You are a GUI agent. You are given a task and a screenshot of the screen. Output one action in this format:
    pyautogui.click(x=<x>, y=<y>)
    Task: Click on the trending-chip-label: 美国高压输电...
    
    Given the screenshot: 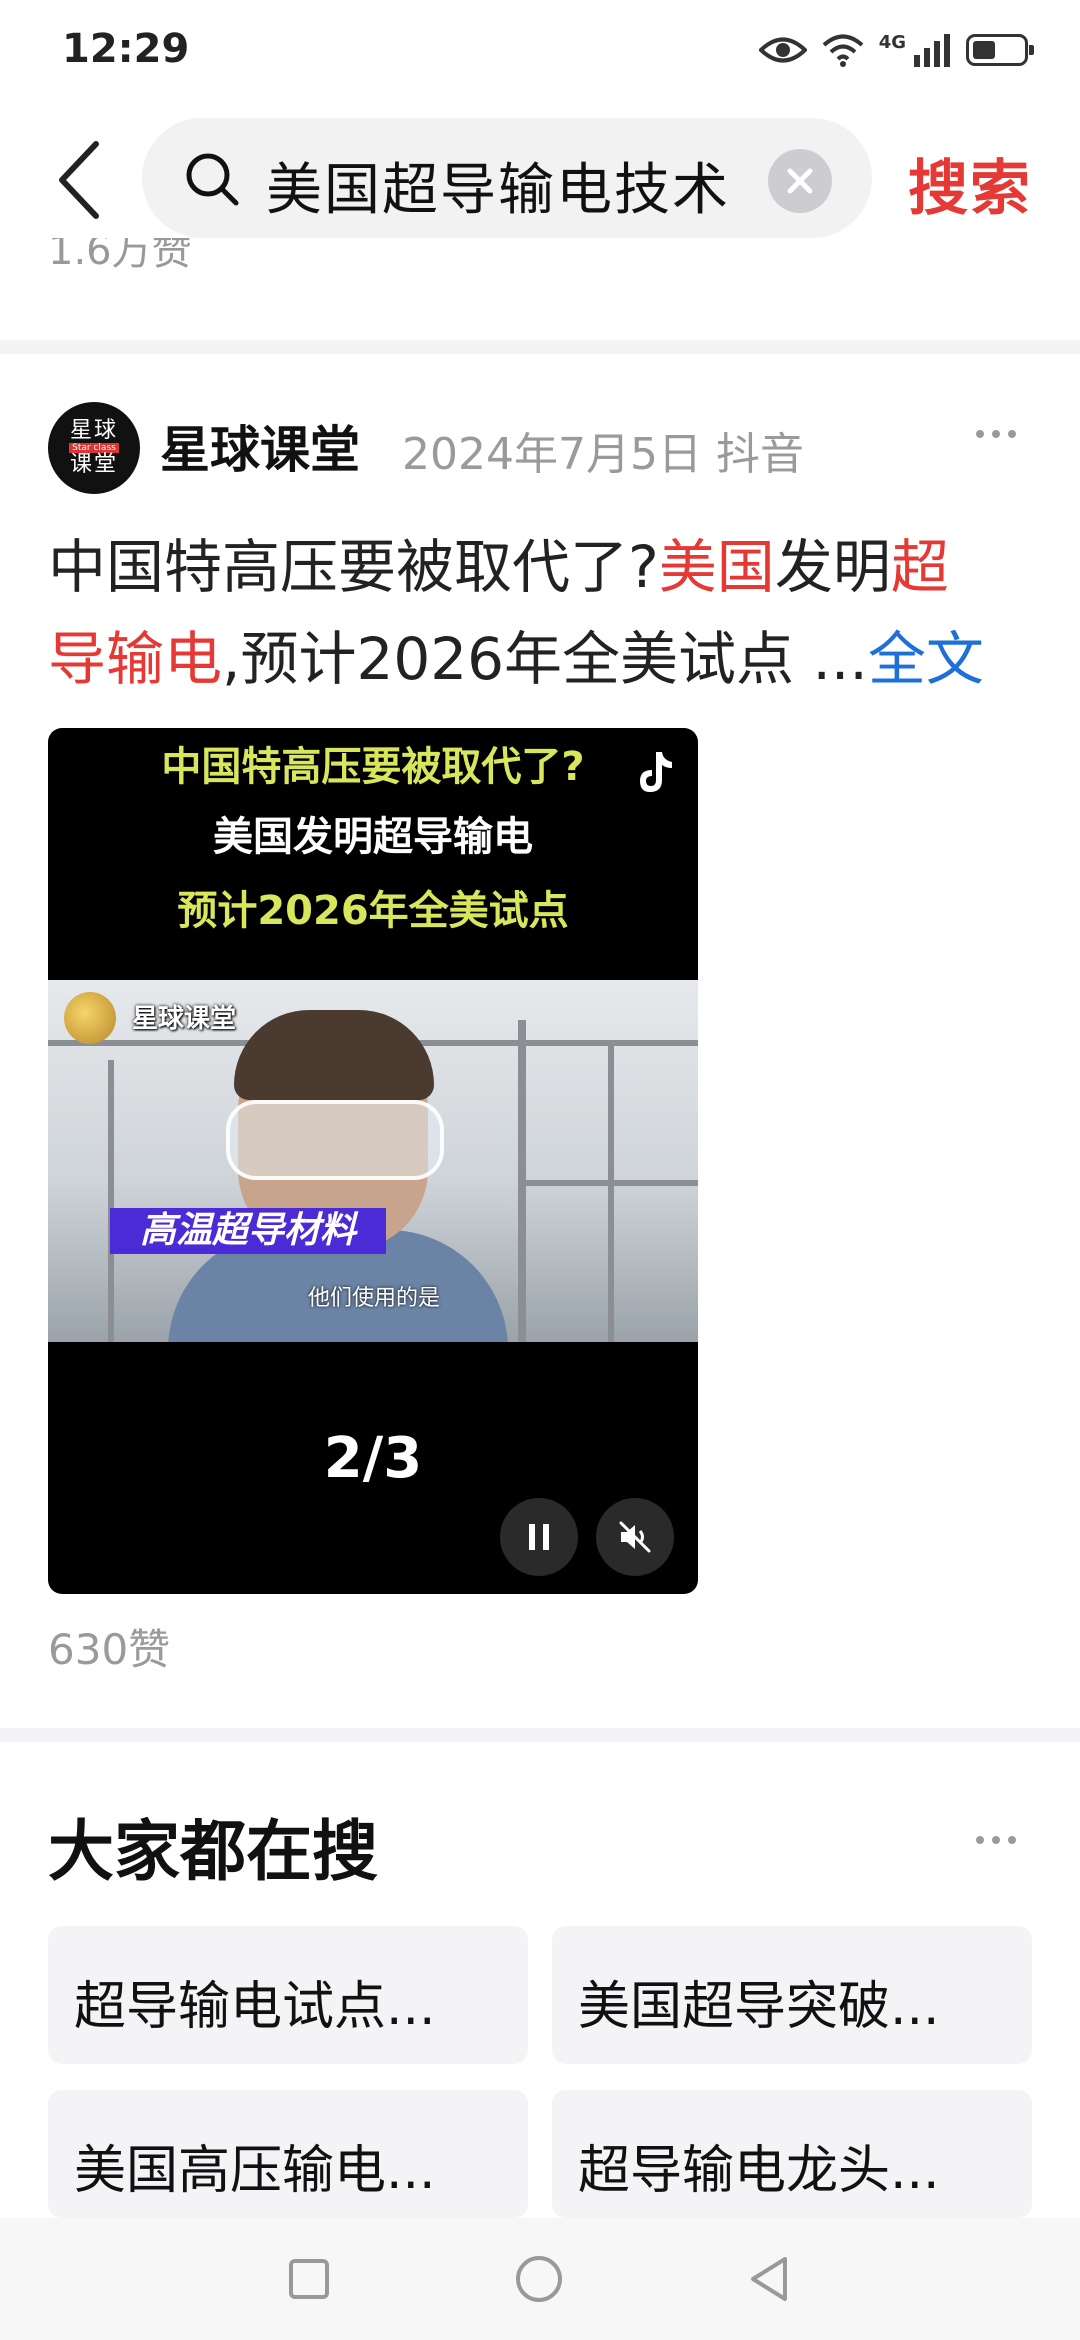 What is the action you would take?
    pyautogui.click(x=255, y=2171)
    